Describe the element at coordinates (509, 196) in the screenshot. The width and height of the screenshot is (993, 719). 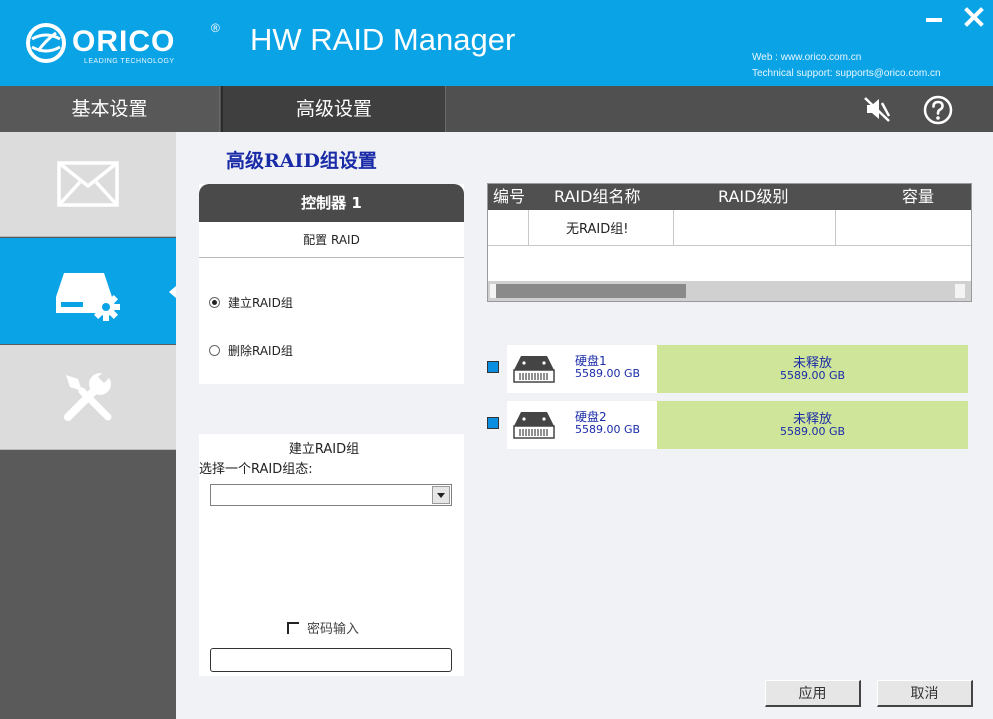
I see `column-header-number: 编号` at that location.